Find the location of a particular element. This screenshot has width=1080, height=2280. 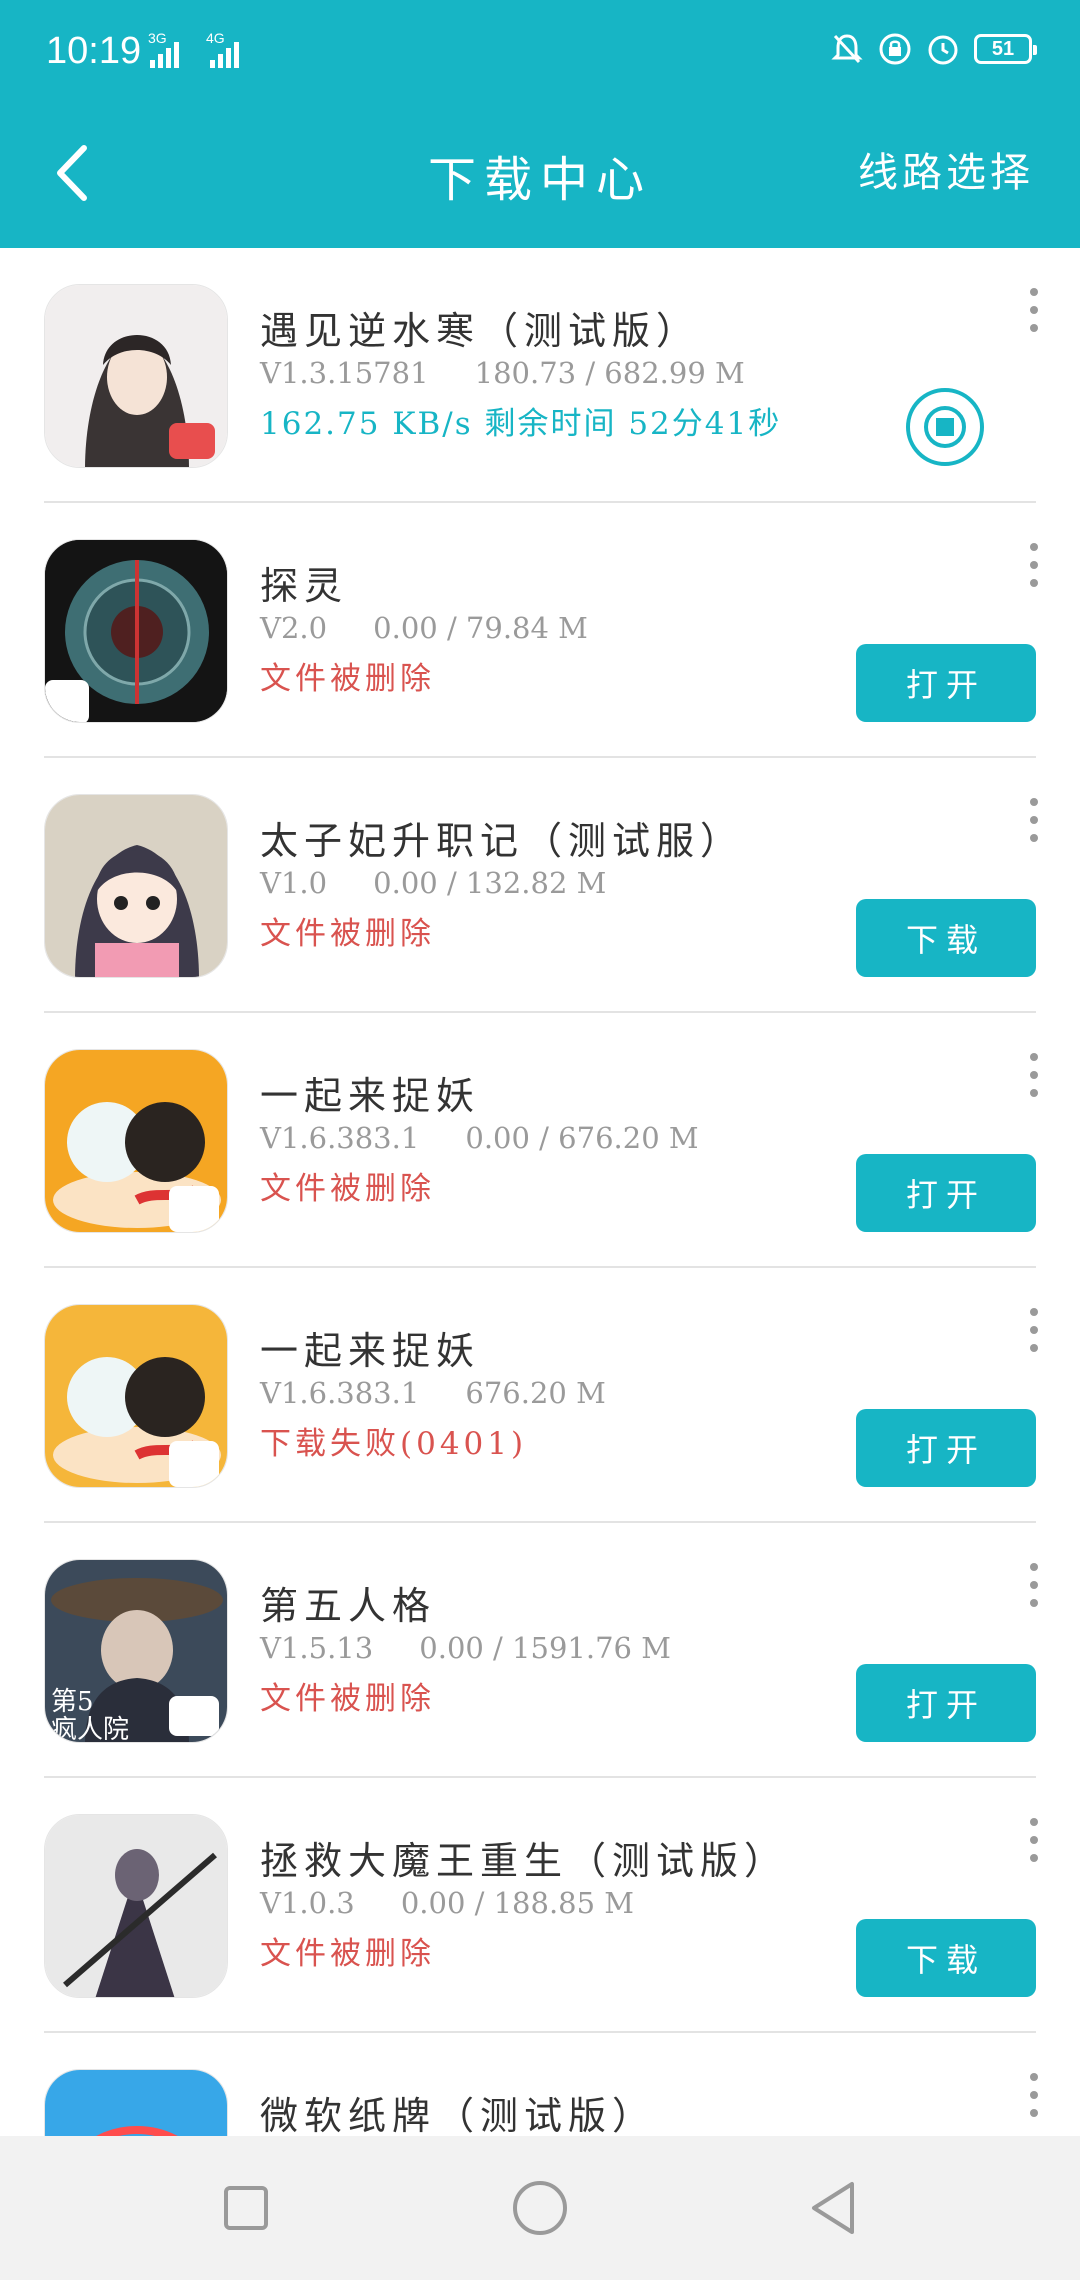

battery-indicator: 51 is located at coordinates (1005, 49).